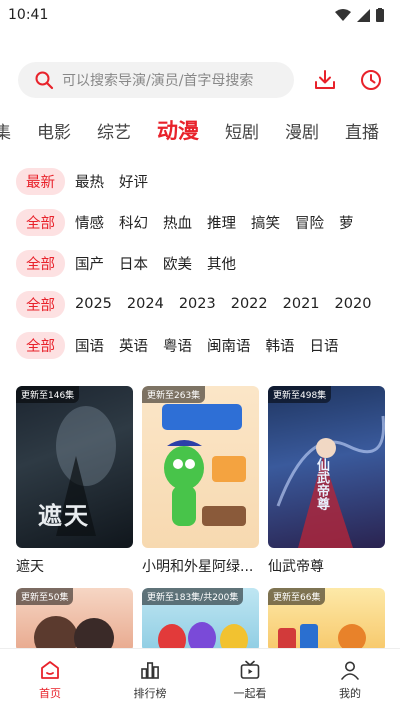  What do you see at coordinates (301, 304) in the screenshot?
I see `filter-chip: 2021` at bounding box center [301, 304].